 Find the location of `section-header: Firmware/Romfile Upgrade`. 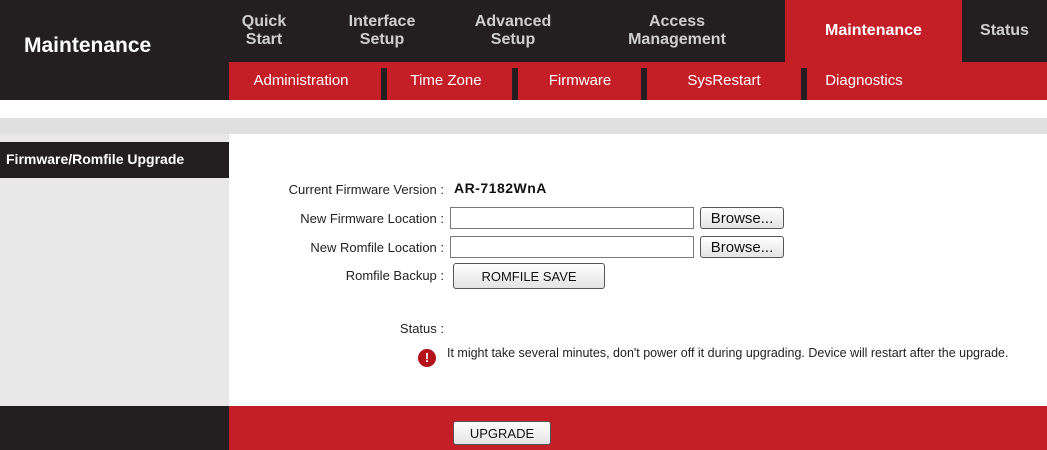

section-header: Firmware/Romfile Upgrade is located at coordinates (114, 160).